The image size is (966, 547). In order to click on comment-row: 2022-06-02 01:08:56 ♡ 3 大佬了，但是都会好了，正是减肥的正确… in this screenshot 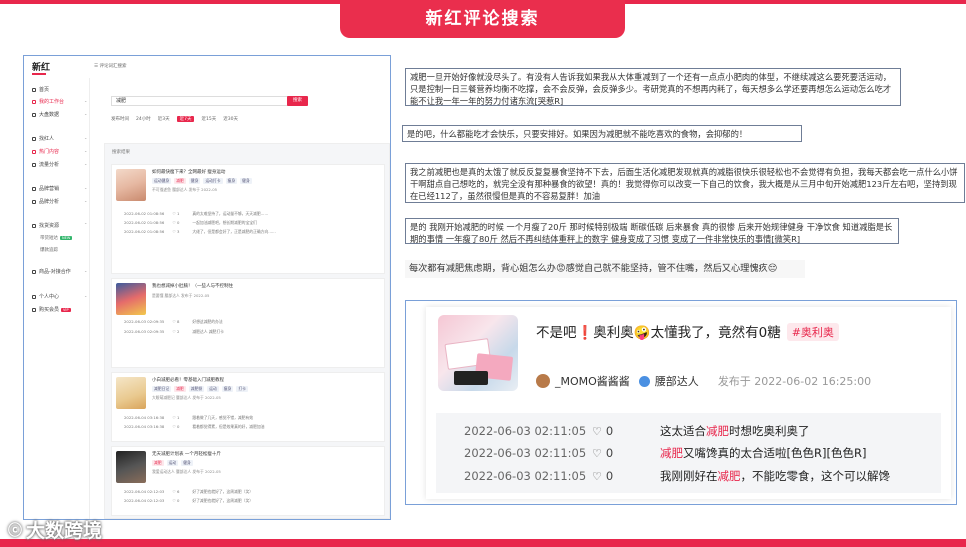, I will do `click(200, 231)`.